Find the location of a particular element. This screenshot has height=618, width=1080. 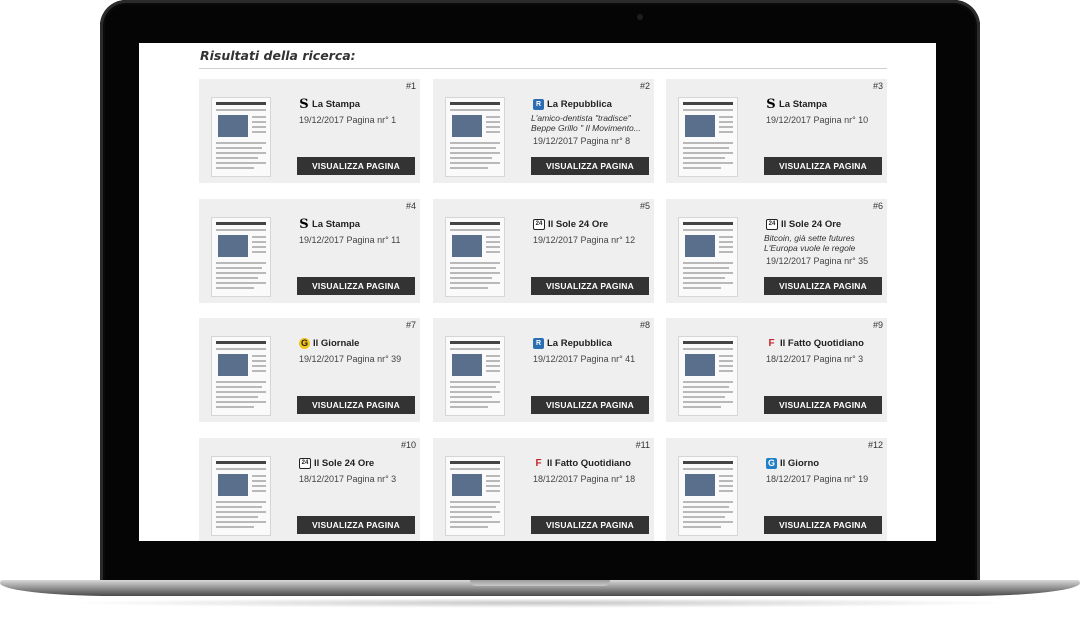

giornale-logo-icon: G is located at coordinates (304, 343).